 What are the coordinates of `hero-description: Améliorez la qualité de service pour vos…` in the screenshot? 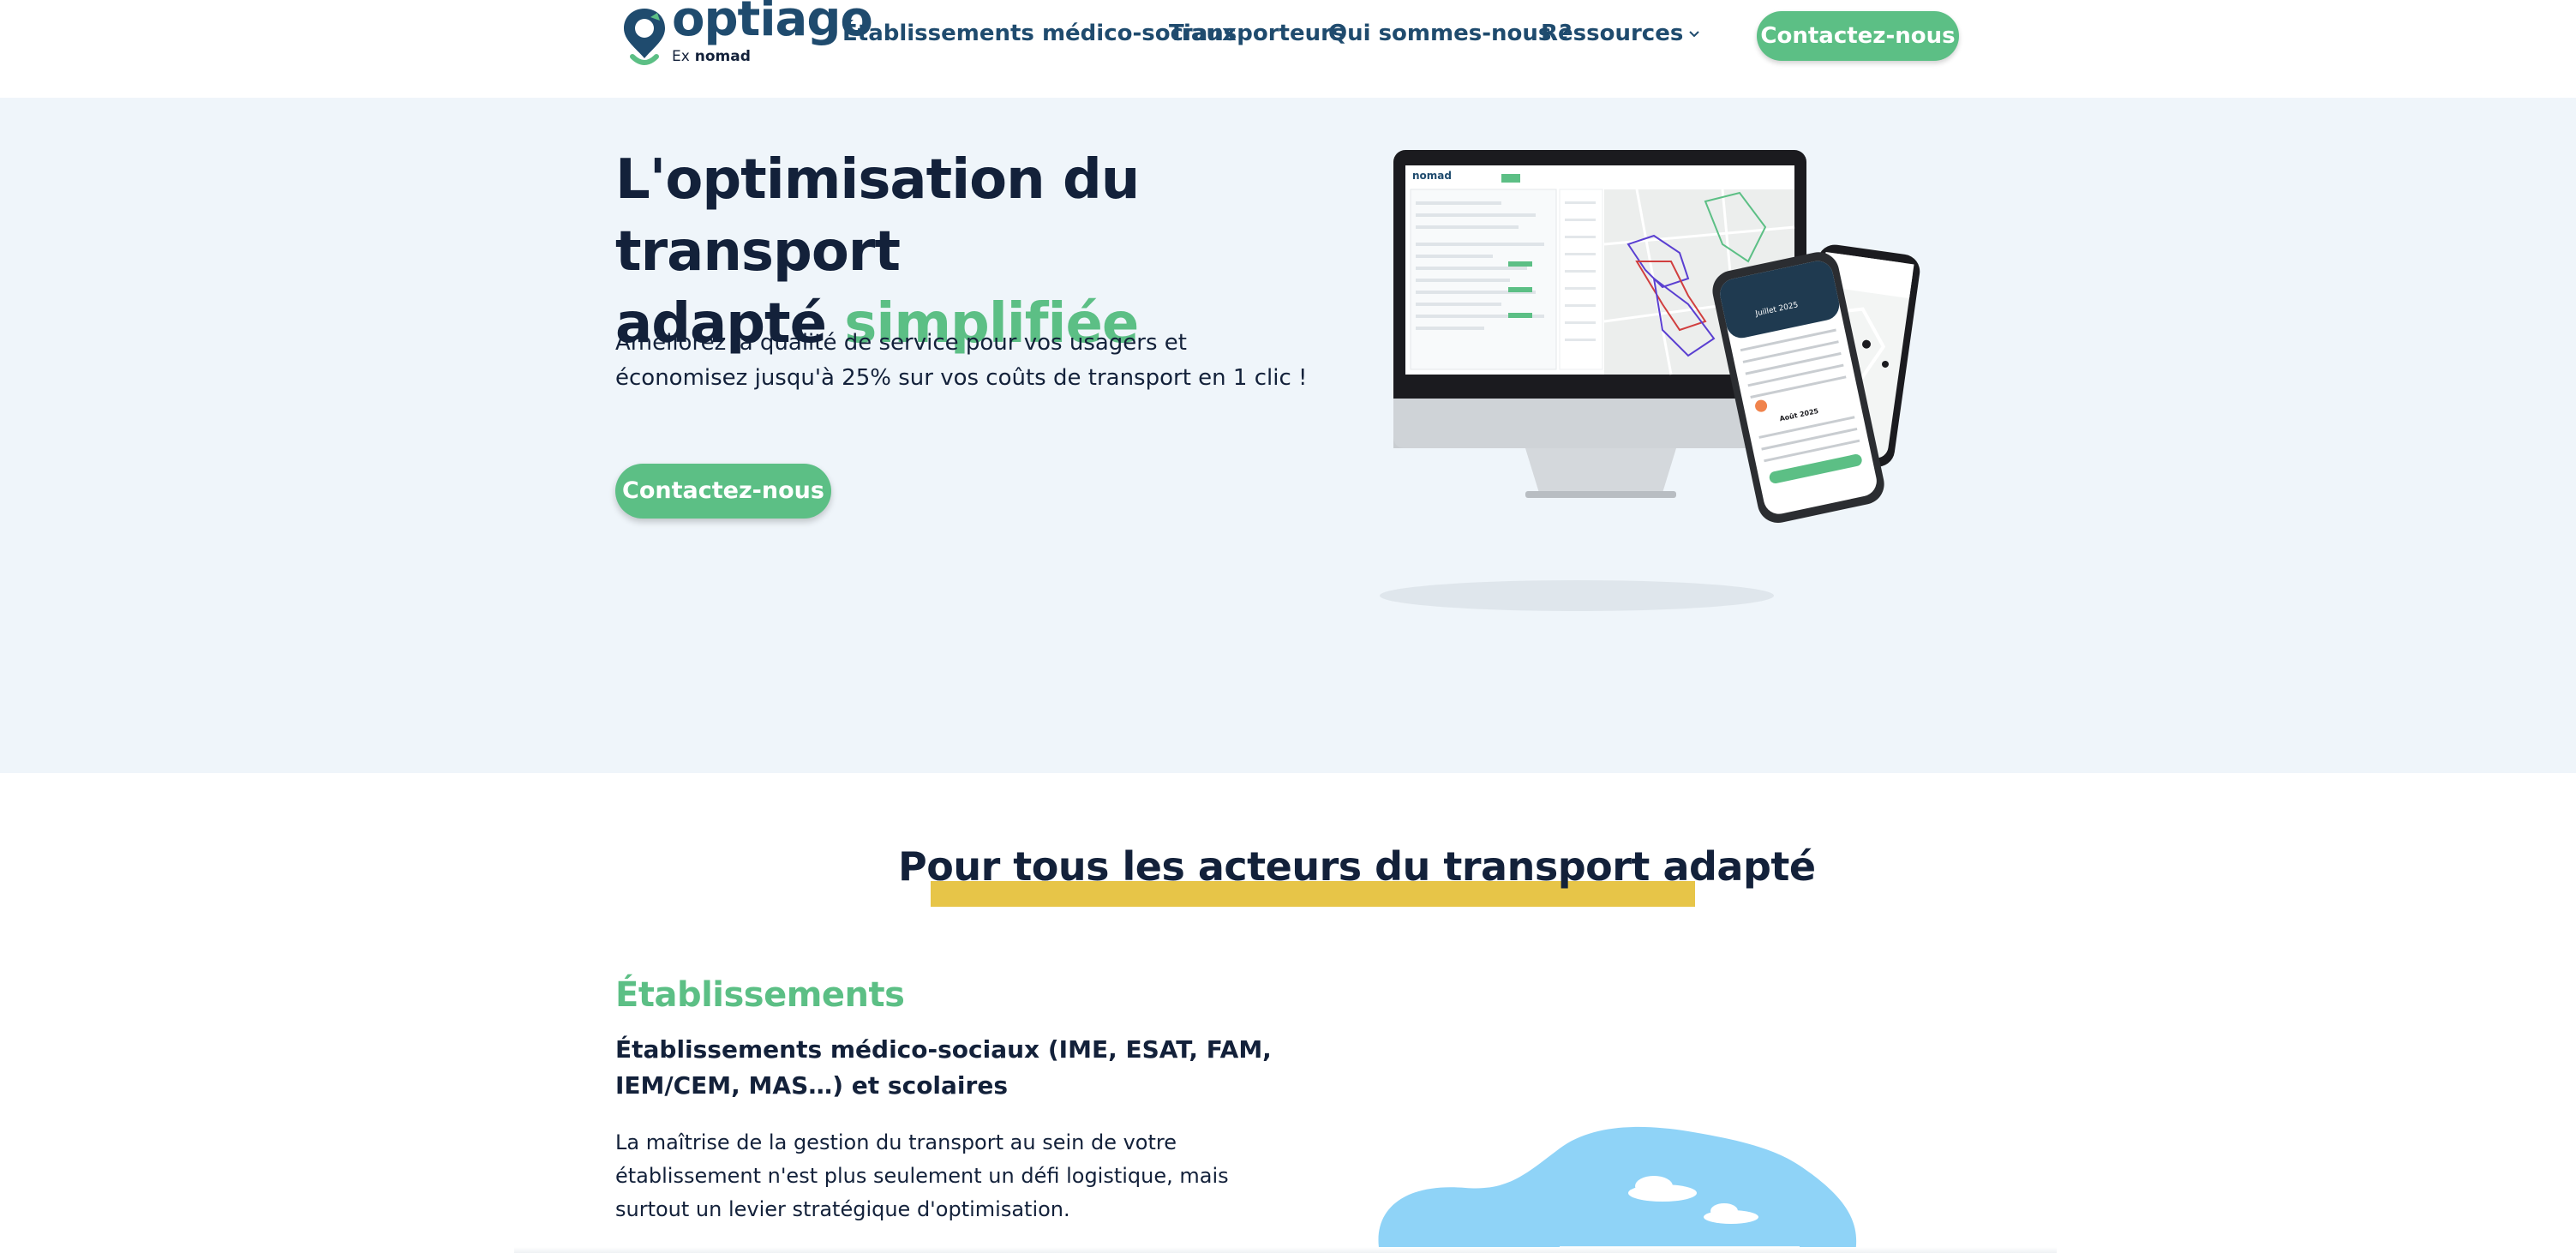 It's located at (961, 360).